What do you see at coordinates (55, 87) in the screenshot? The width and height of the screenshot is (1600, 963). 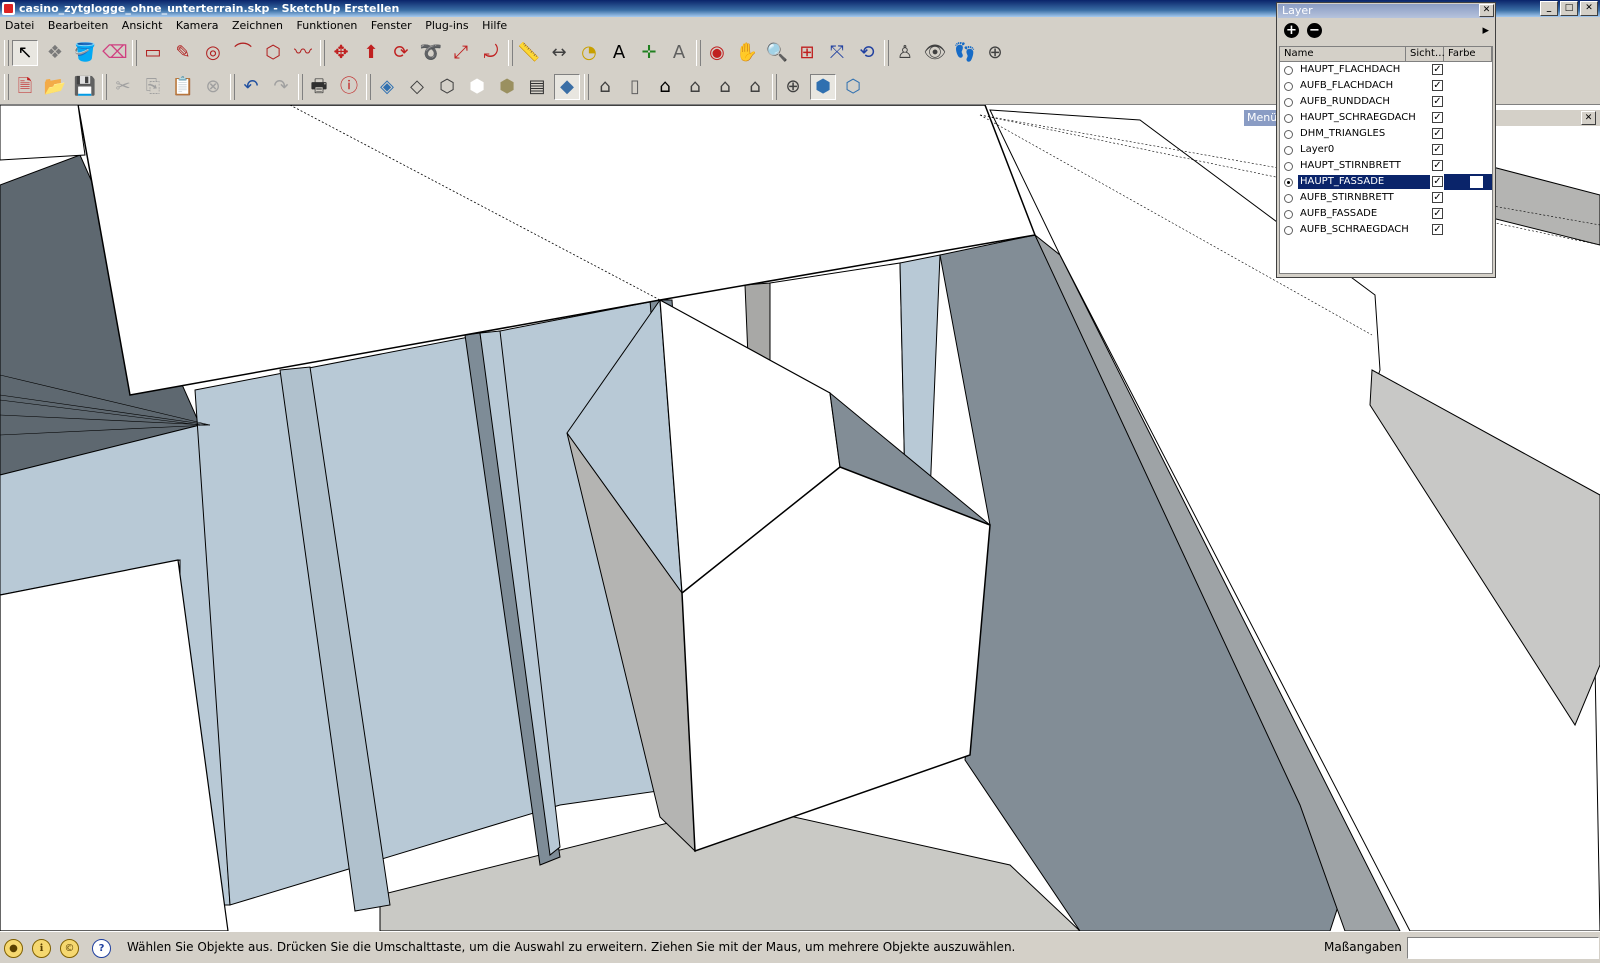 I see `open-folder-icon: 📂` at bounding box center [55, 87].